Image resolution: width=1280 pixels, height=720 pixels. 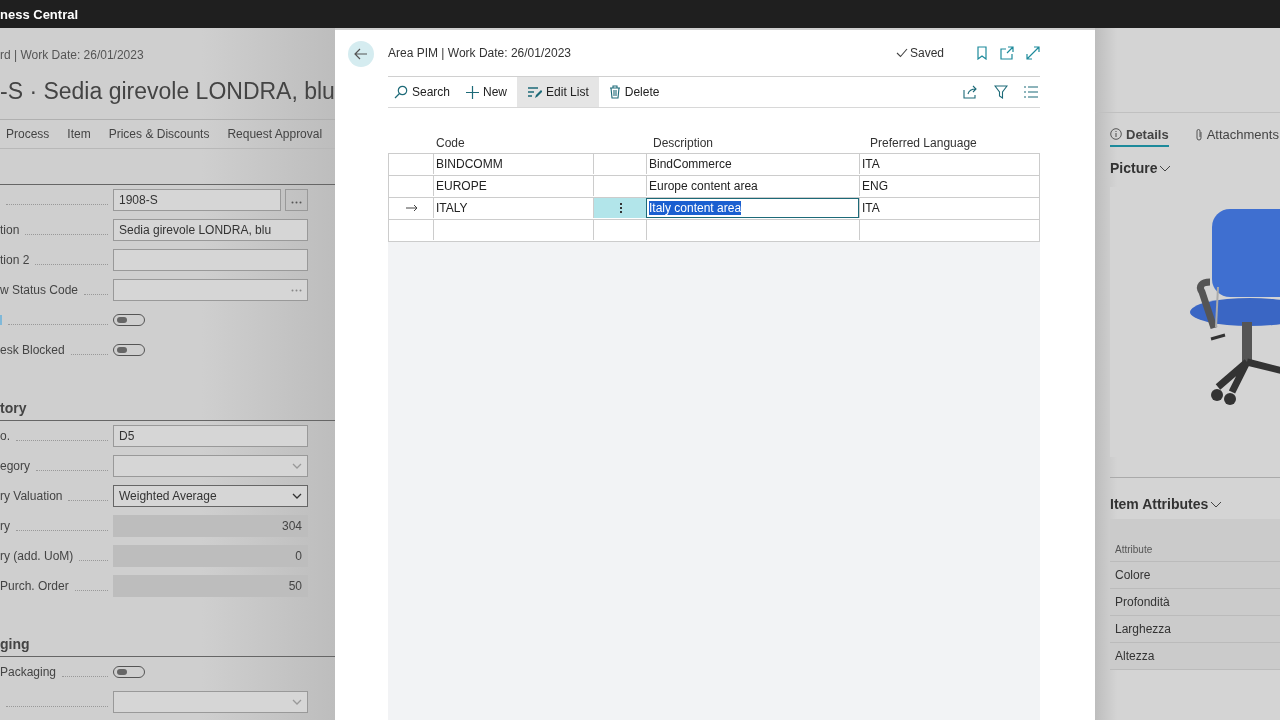 I want to click on section-heading: ging, so click(x=167, y=644).